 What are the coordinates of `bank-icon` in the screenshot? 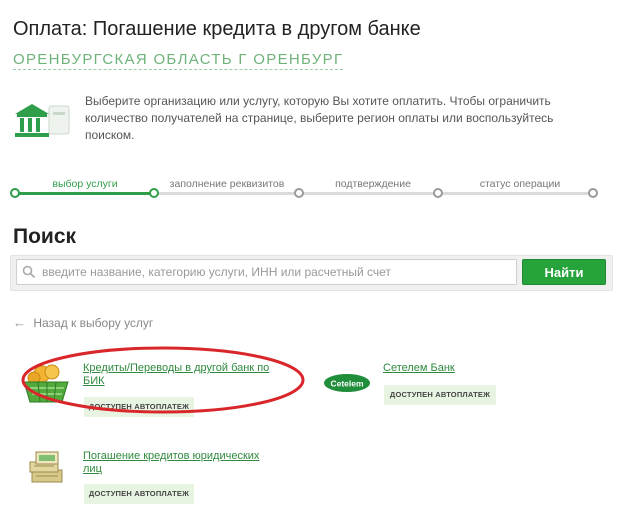 It's located at (42, 120).